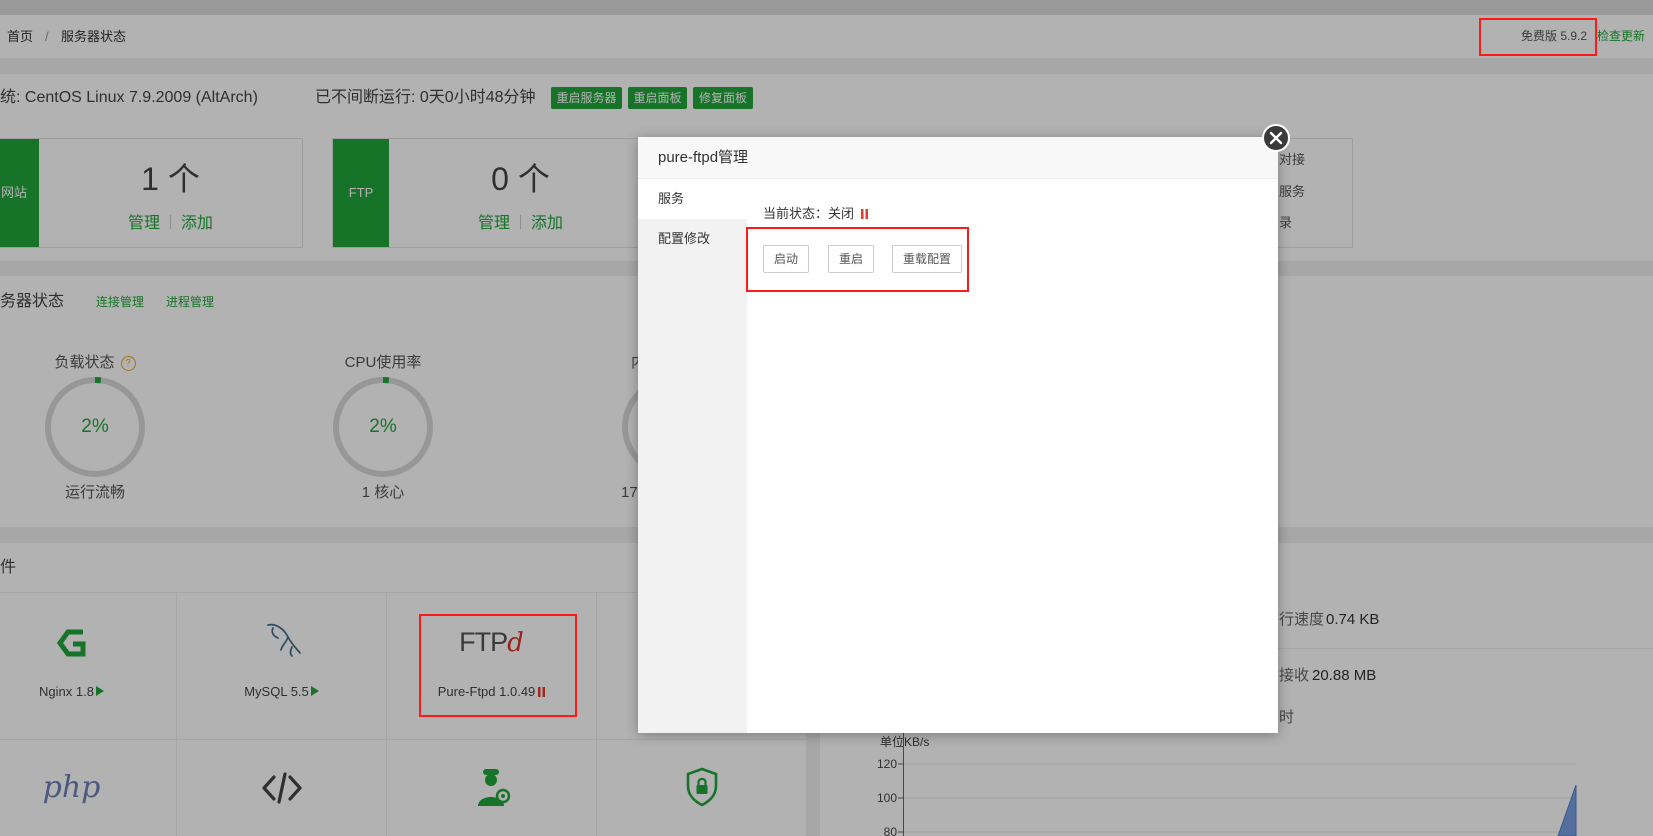  What do you see at coordinates (703, 157) in the screenshot?
I see `dialog-title: pure-ftpd管理` at bounding box center [703, 157].